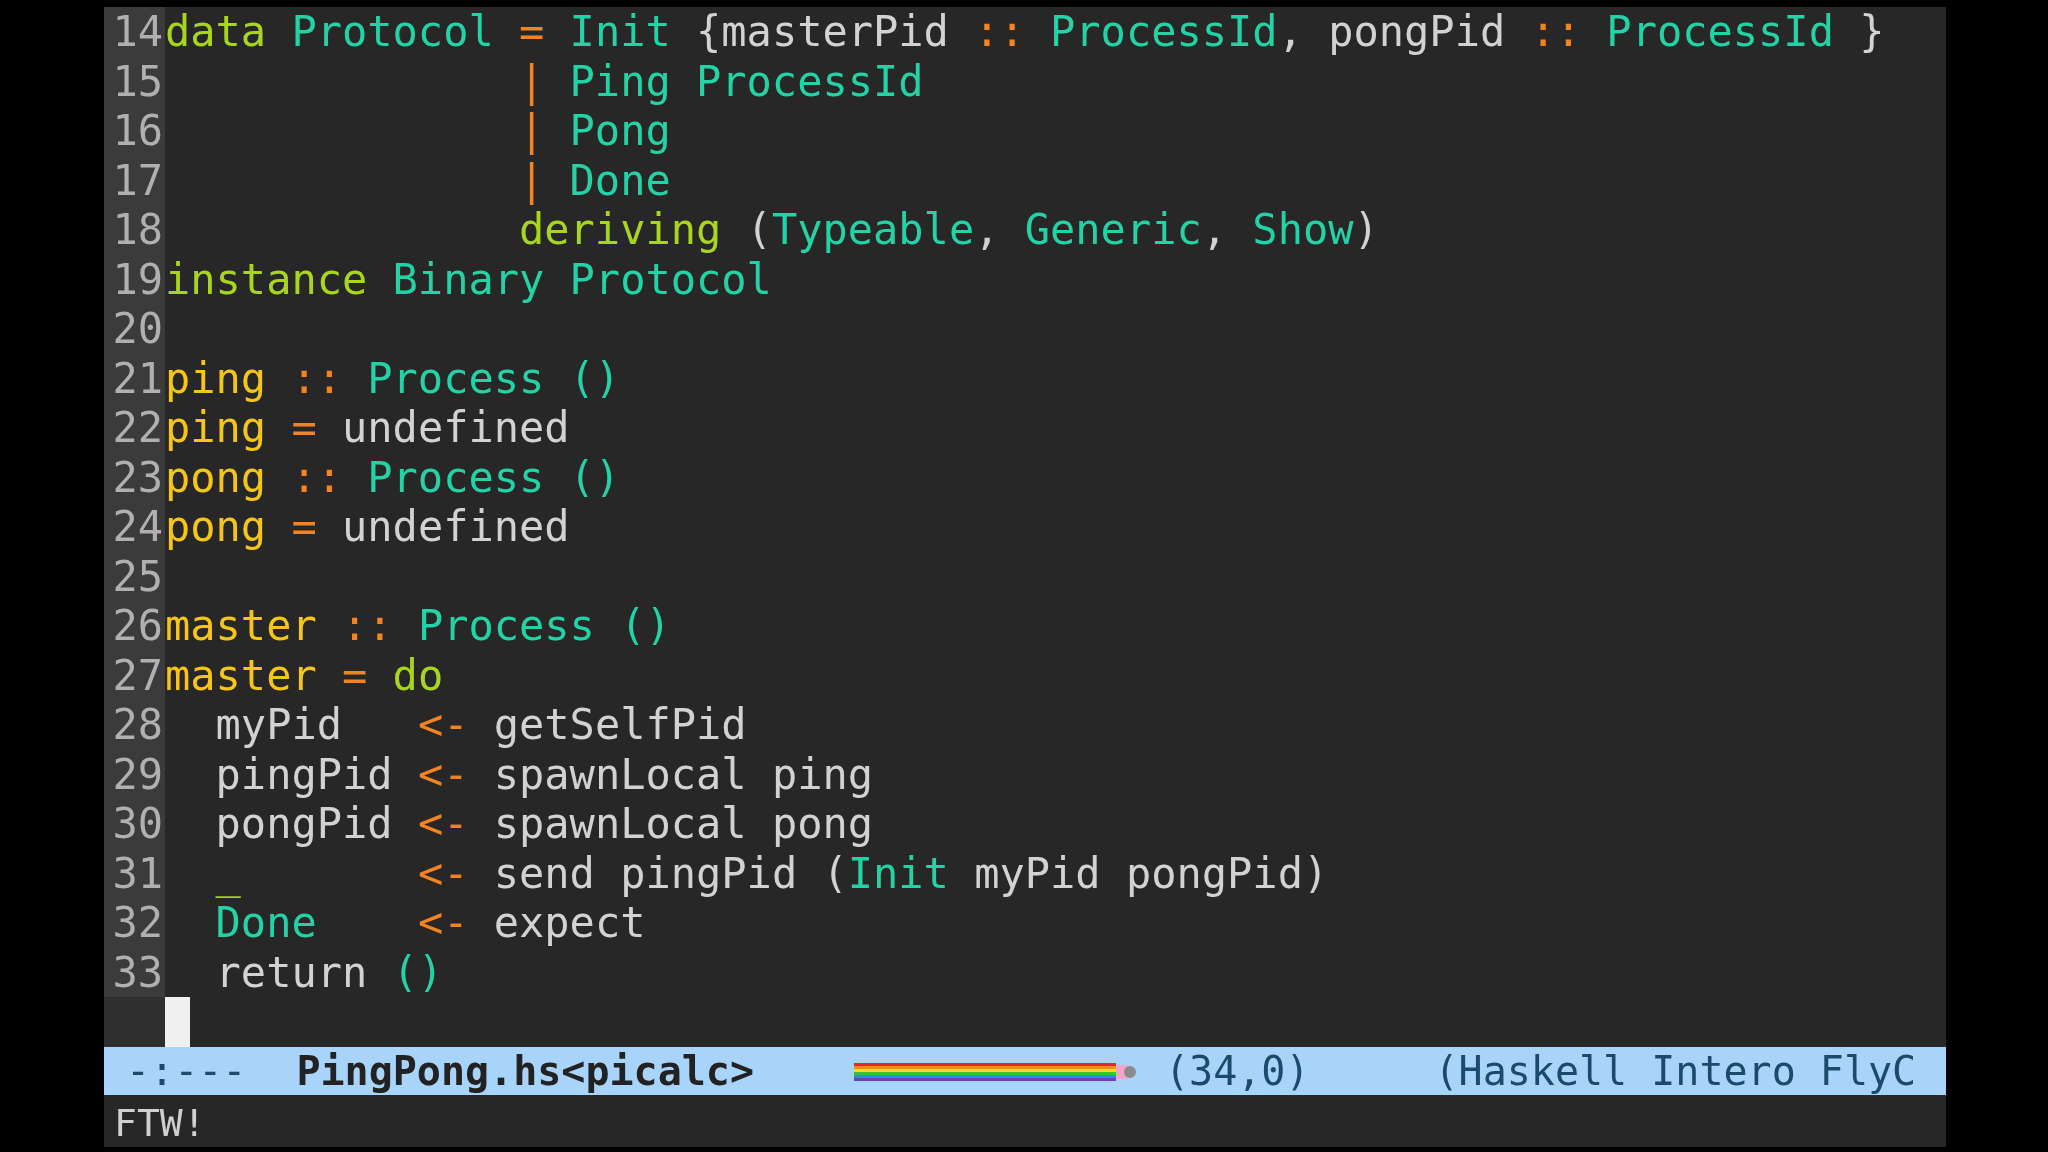 Image resolution: width=2048 pixels, height=1152 pixels. I want to click on code-line: pong :: Process (), so click(393, 477).